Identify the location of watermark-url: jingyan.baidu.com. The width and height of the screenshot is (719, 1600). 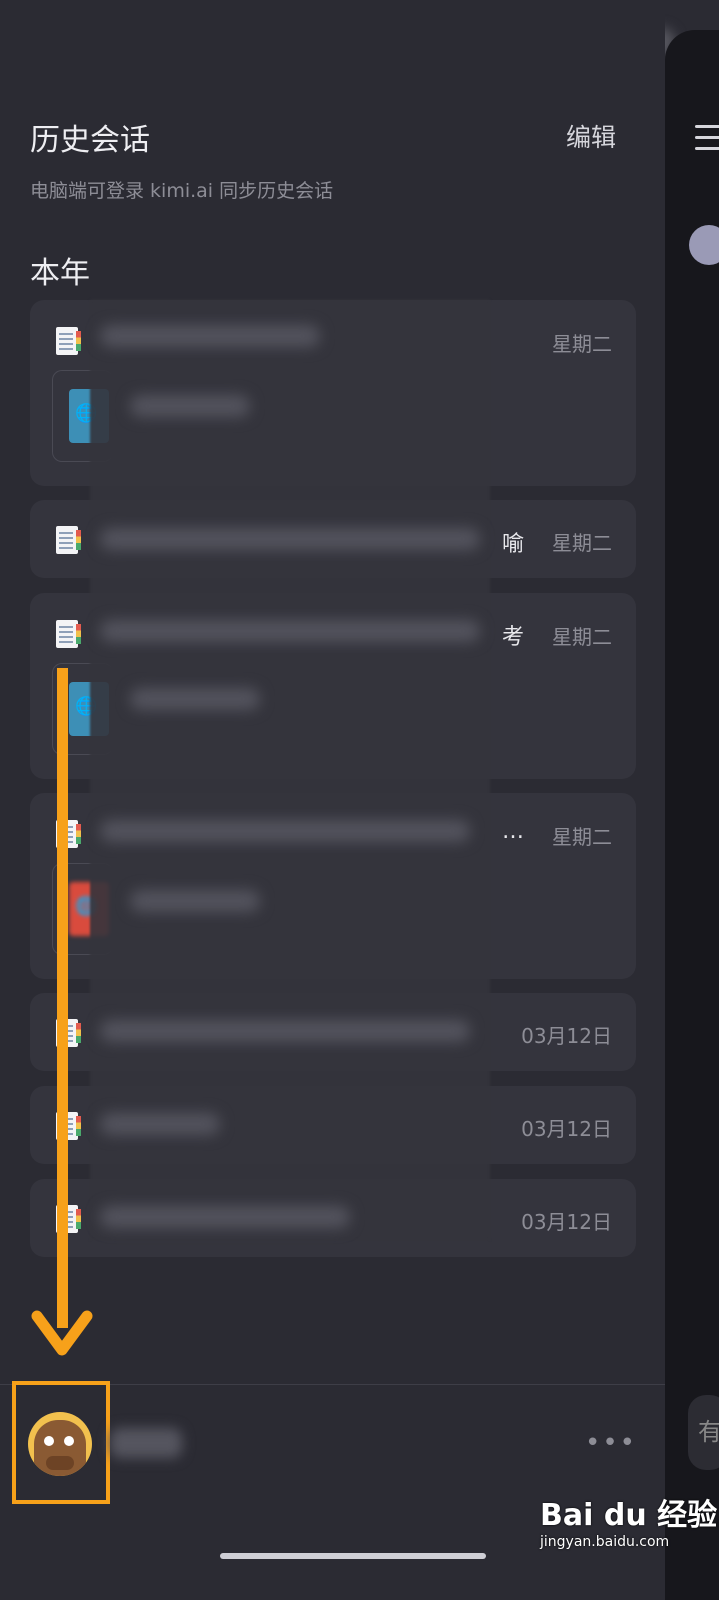
(605, 1542).